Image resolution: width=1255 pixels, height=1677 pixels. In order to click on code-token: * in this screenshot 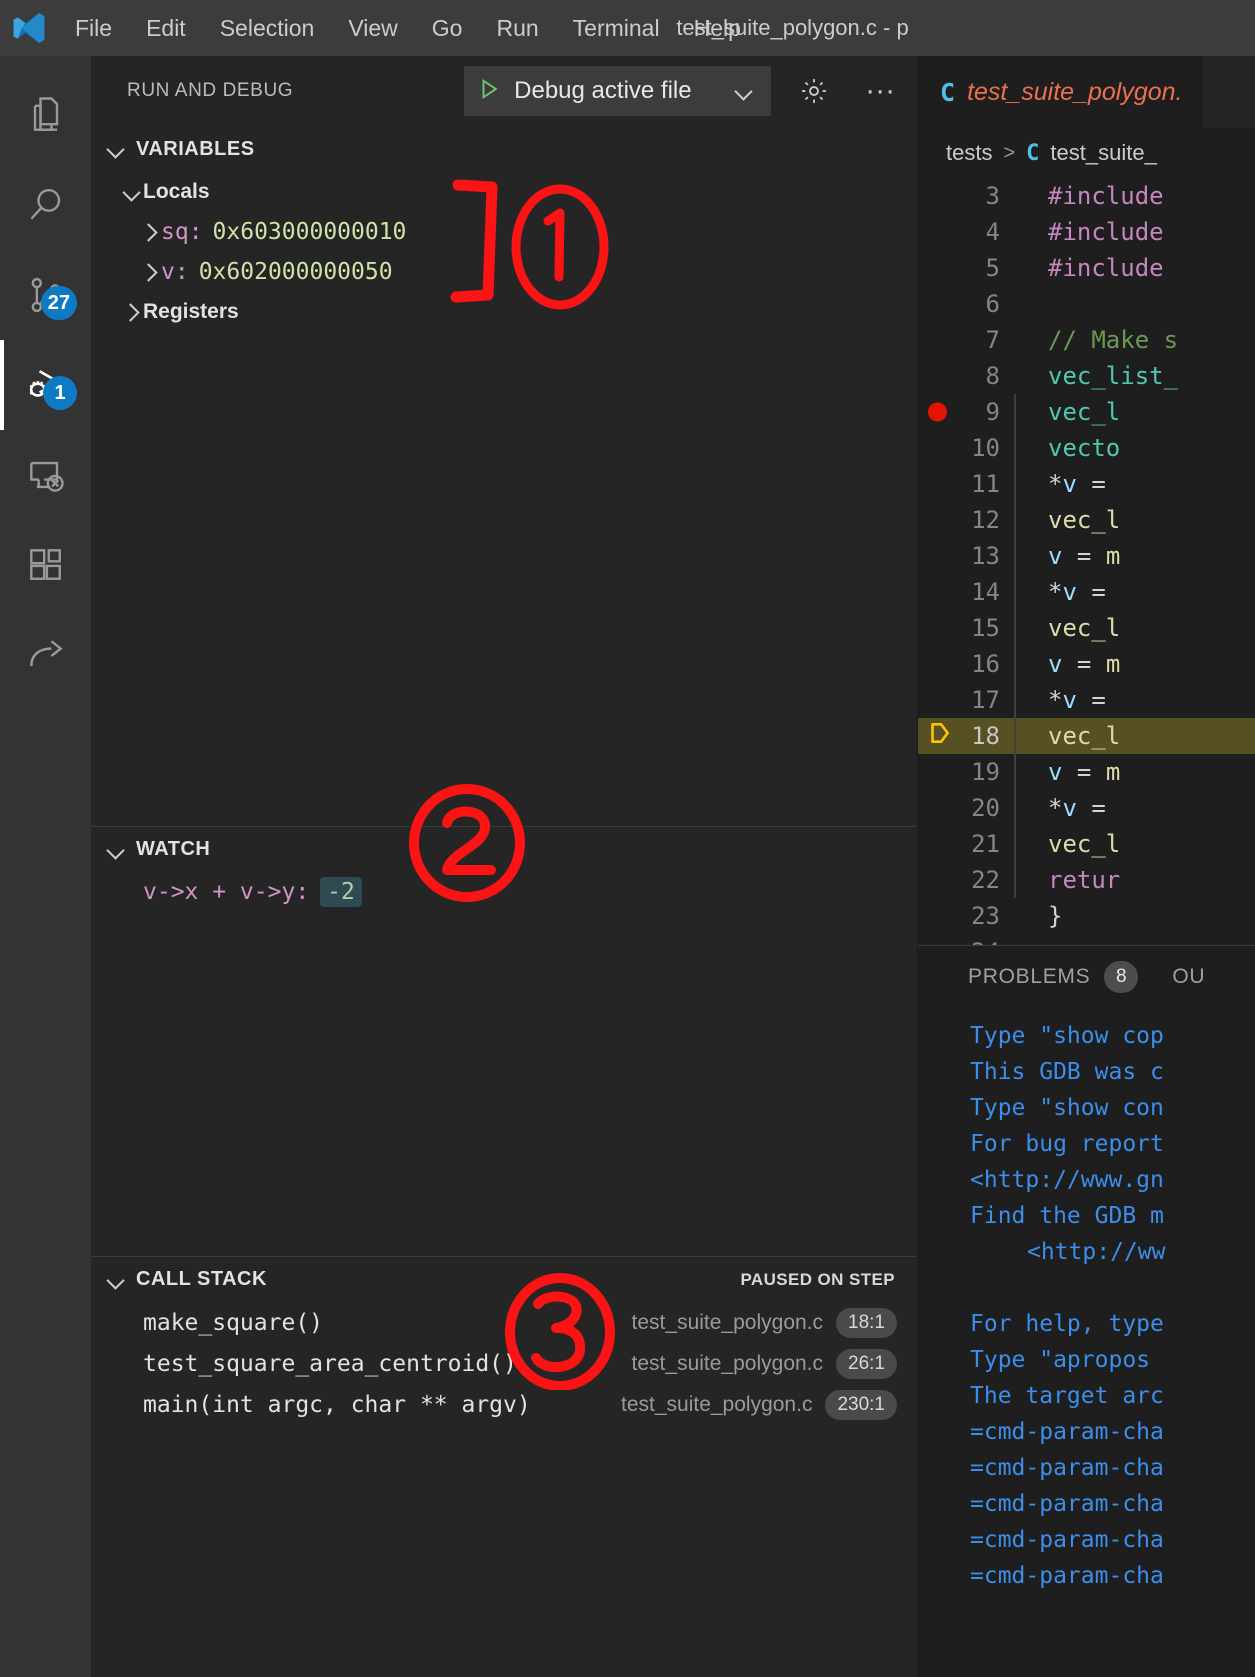, I will do `click(1055, 484)`.